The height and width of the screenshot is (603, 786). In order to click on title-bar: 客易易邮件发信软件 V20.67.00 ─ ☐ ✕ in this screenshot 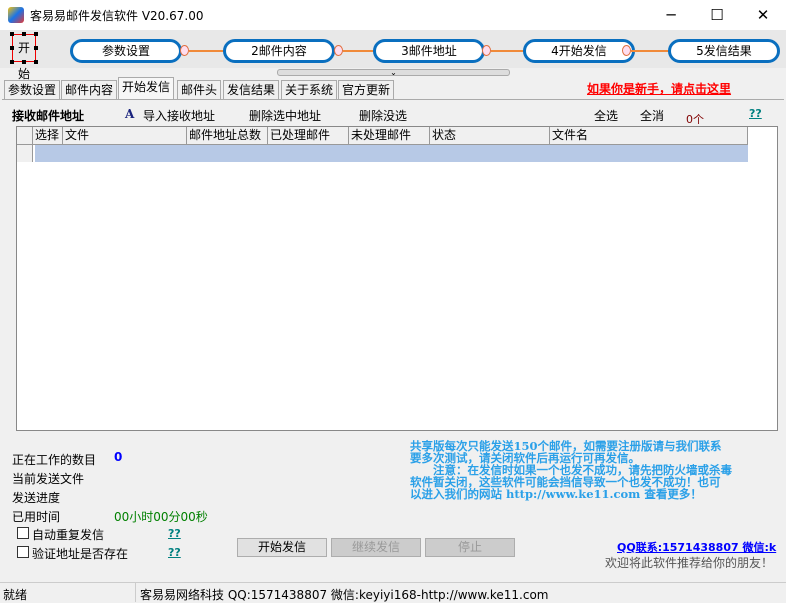, I will do `click(393, 15)`.